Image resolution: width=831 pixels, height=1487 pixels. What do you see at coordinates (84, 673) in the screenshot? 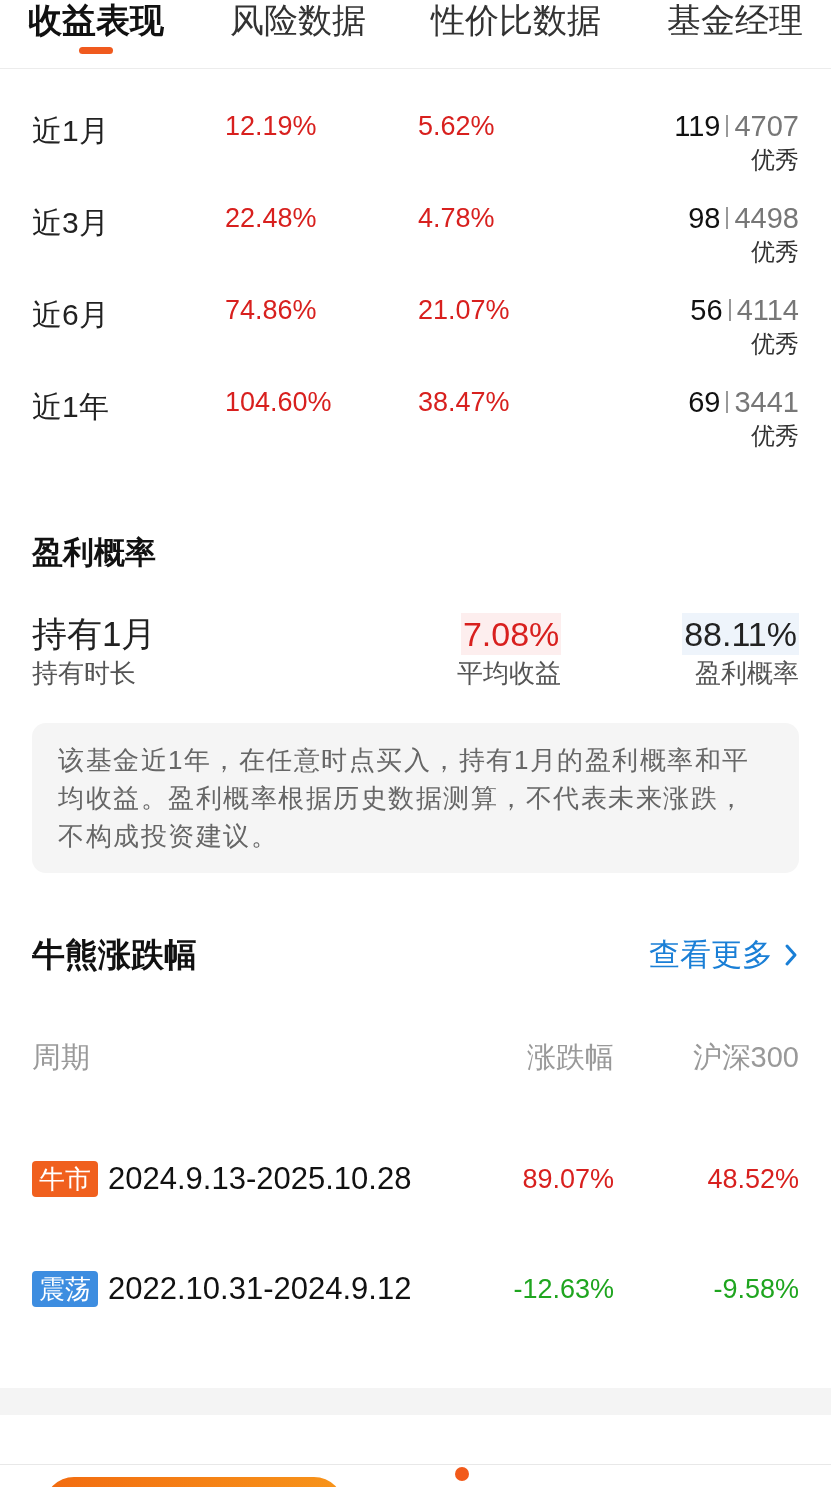
I see `stat-label: 持有时长` at bounding box center [84, 673].